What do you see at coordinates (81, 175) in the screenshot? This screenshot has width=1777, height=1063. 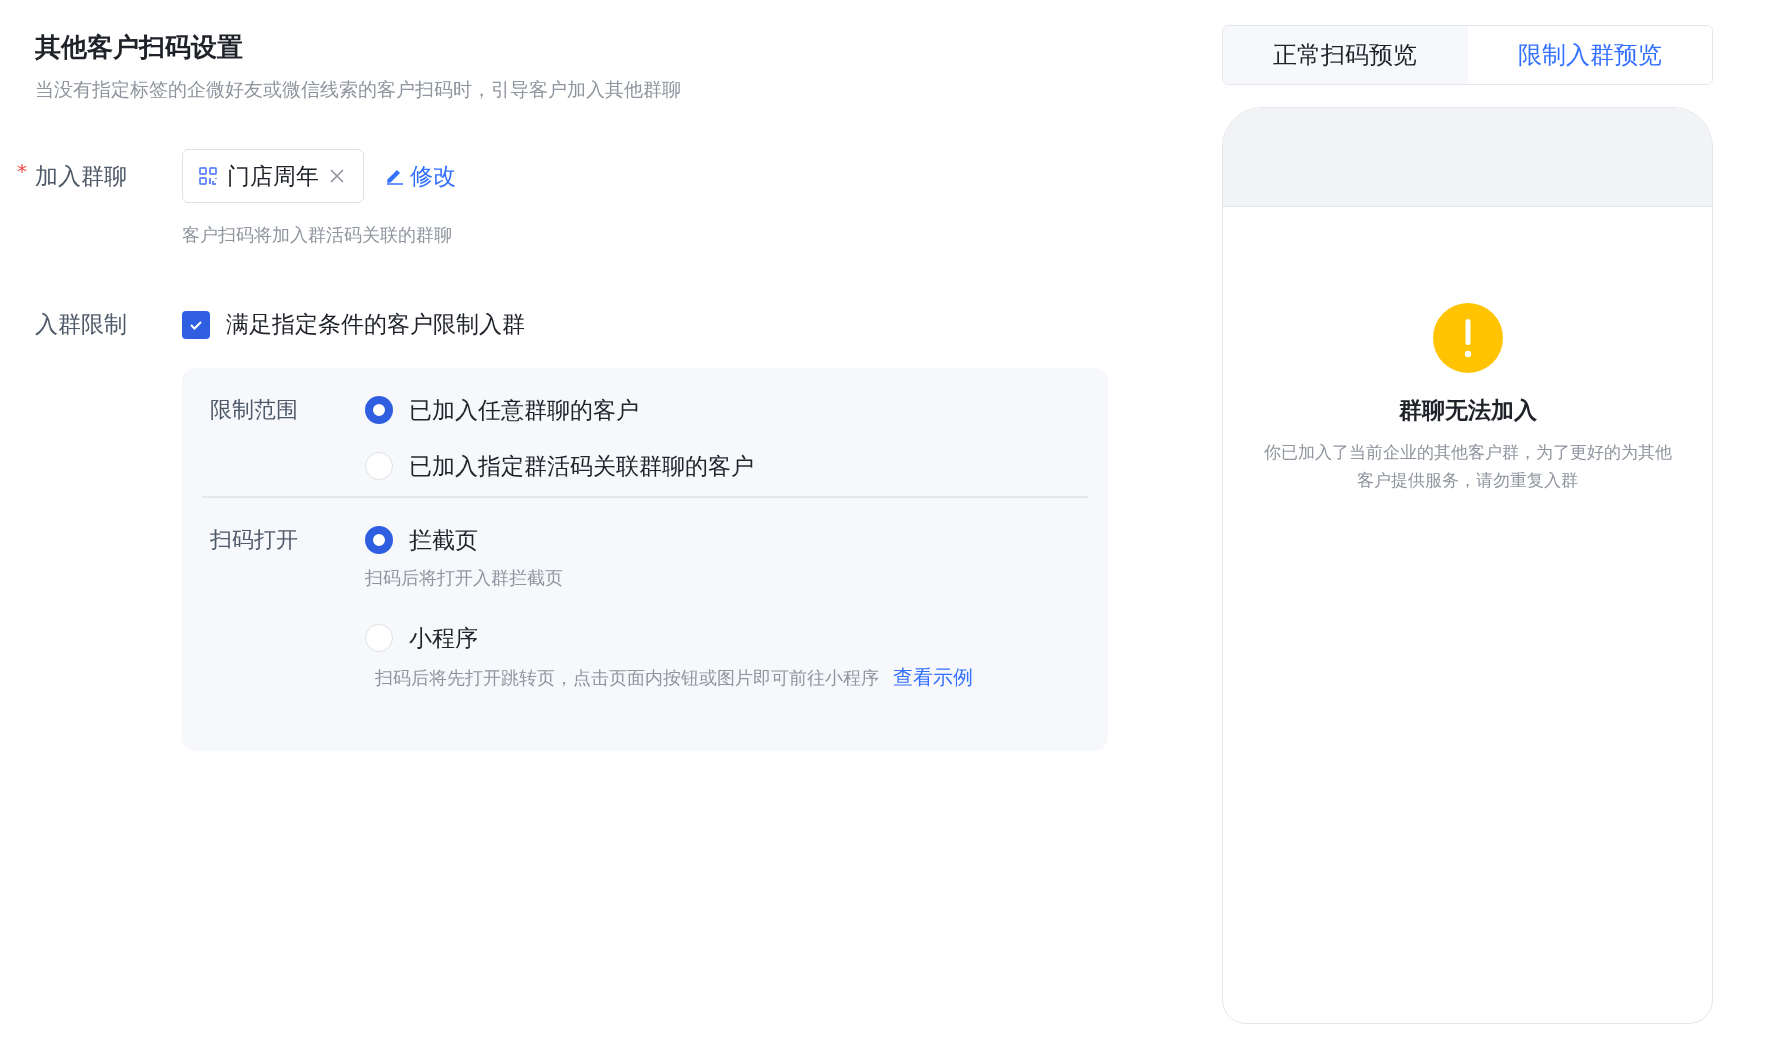 I see `field-label: 加入群聊` at bounding box center [81, 175].